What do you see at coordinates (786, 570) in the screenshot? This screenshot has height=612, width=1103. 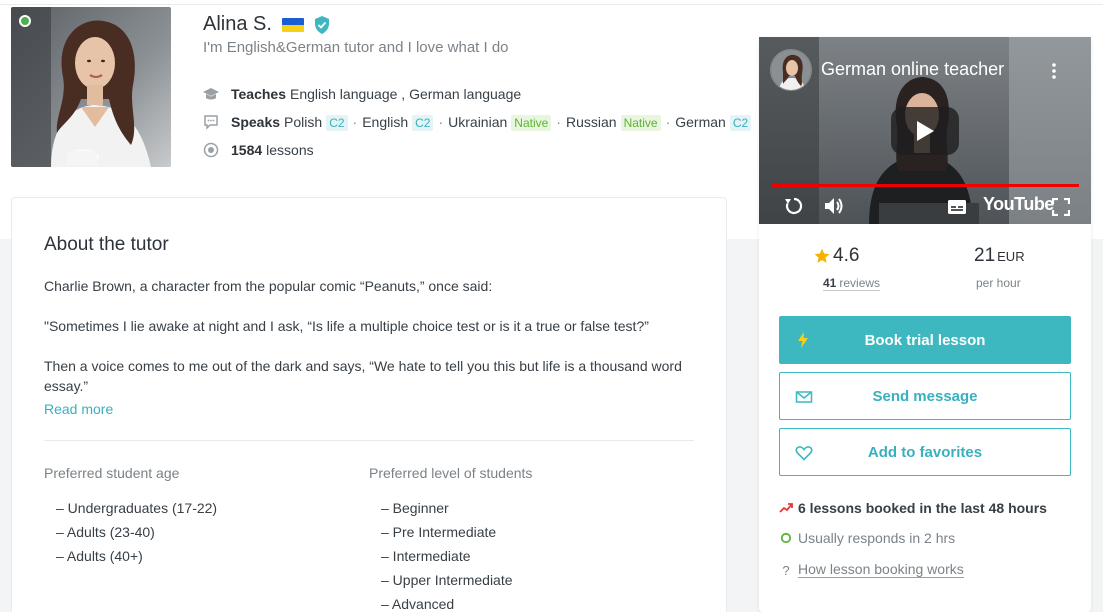 I see `question-icon: ?` at bounding box center [786, 570].